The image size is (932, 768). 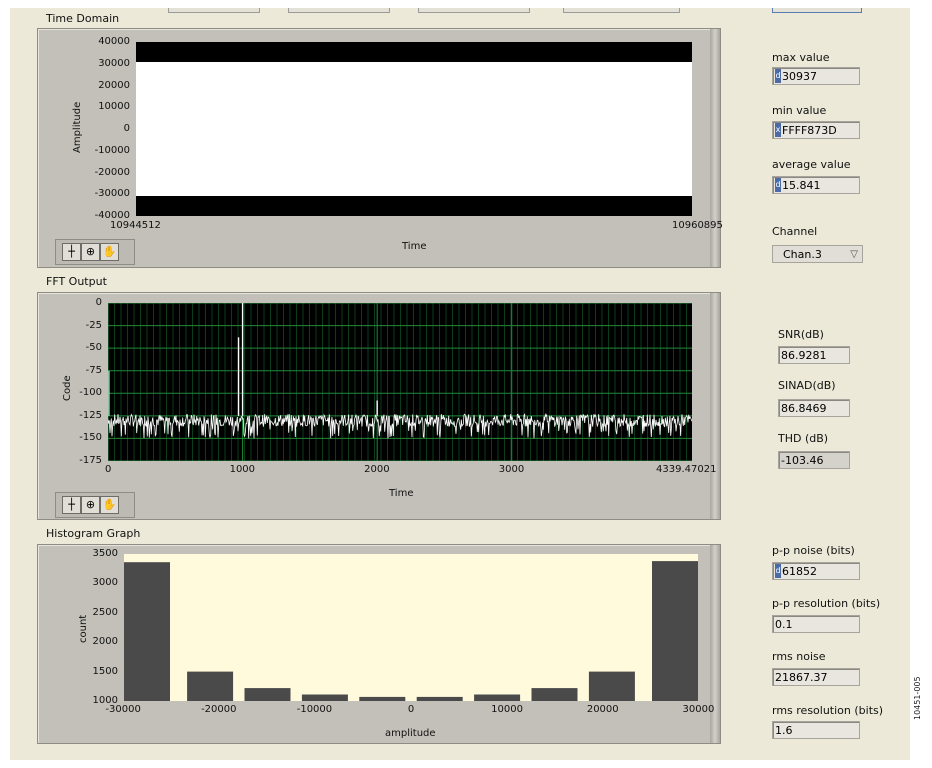 I want to click on time-domain-title: Time Domain, so click(x=83, y=18).